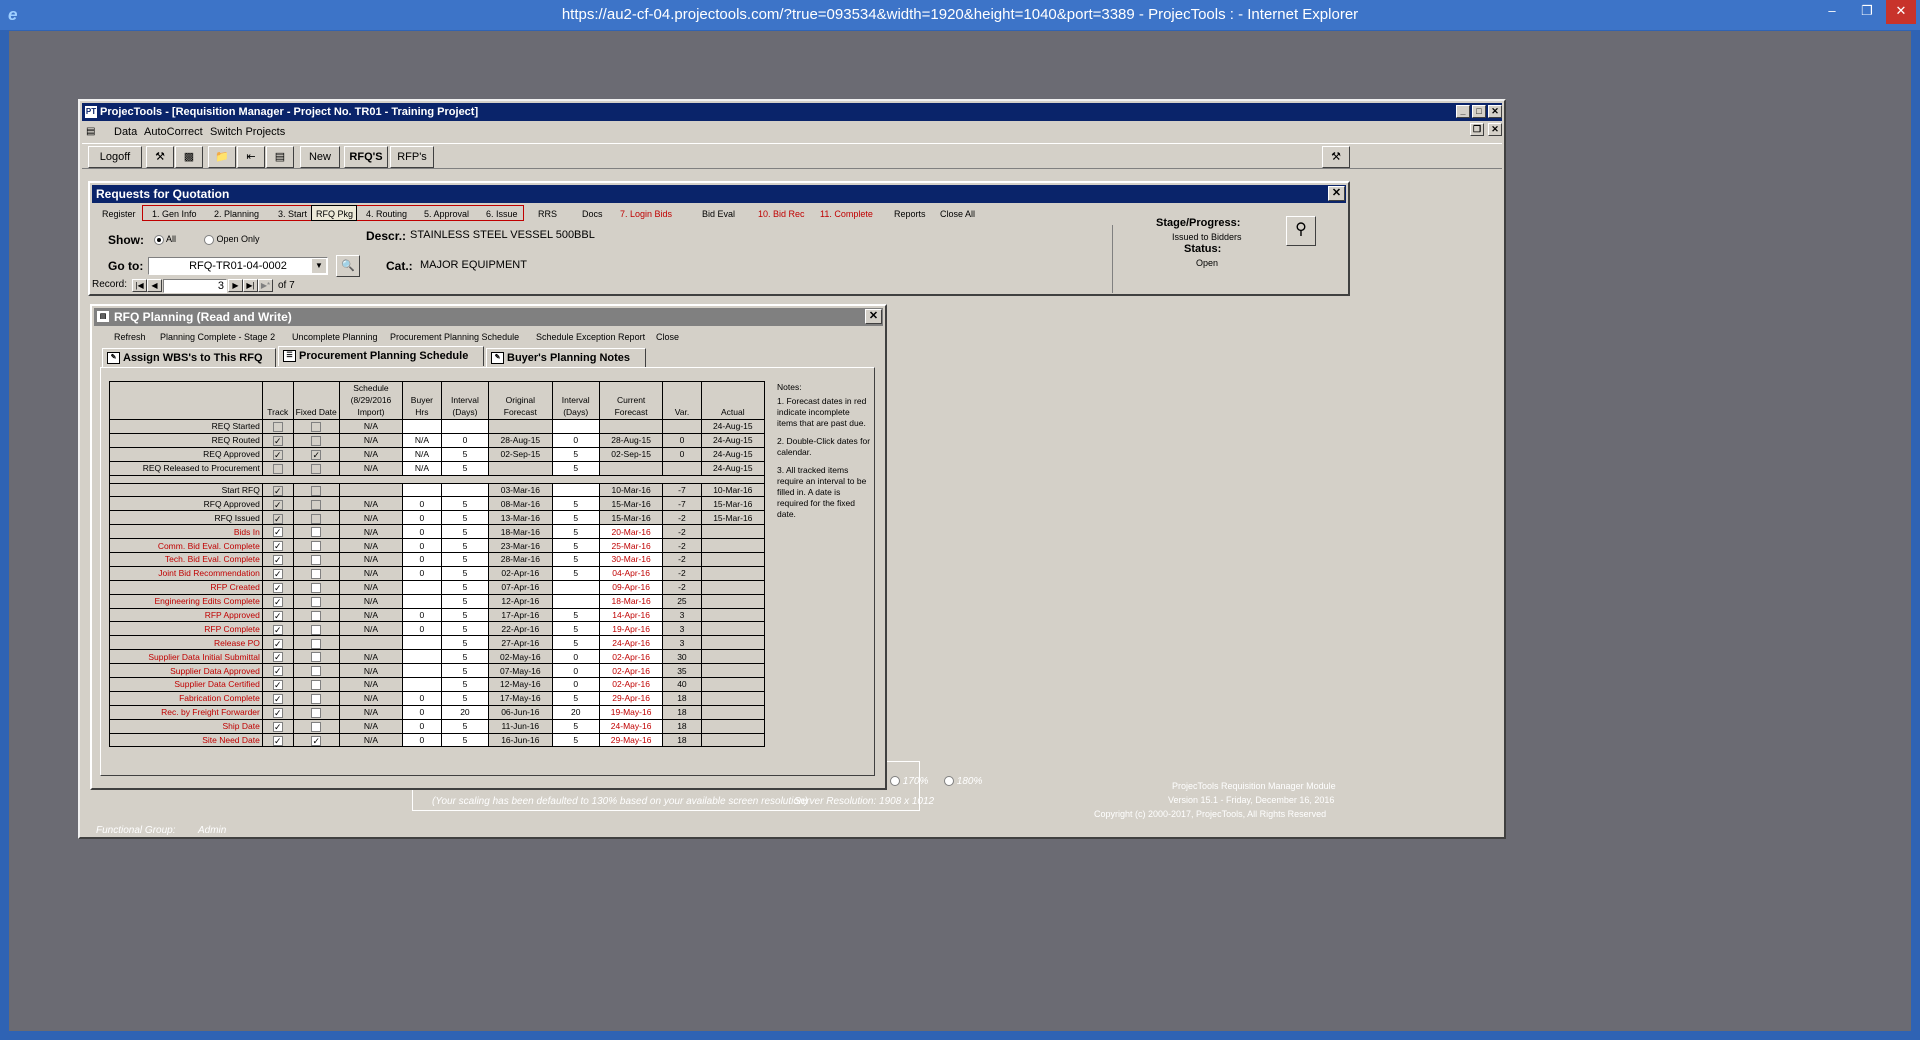 This screenshot has width=1920, height=1040. What do you see at coordinates (631, 684) in the screenshot?
I see `curr-forecast-cell: 02-Apr-16` at bounding box center [631, 684].